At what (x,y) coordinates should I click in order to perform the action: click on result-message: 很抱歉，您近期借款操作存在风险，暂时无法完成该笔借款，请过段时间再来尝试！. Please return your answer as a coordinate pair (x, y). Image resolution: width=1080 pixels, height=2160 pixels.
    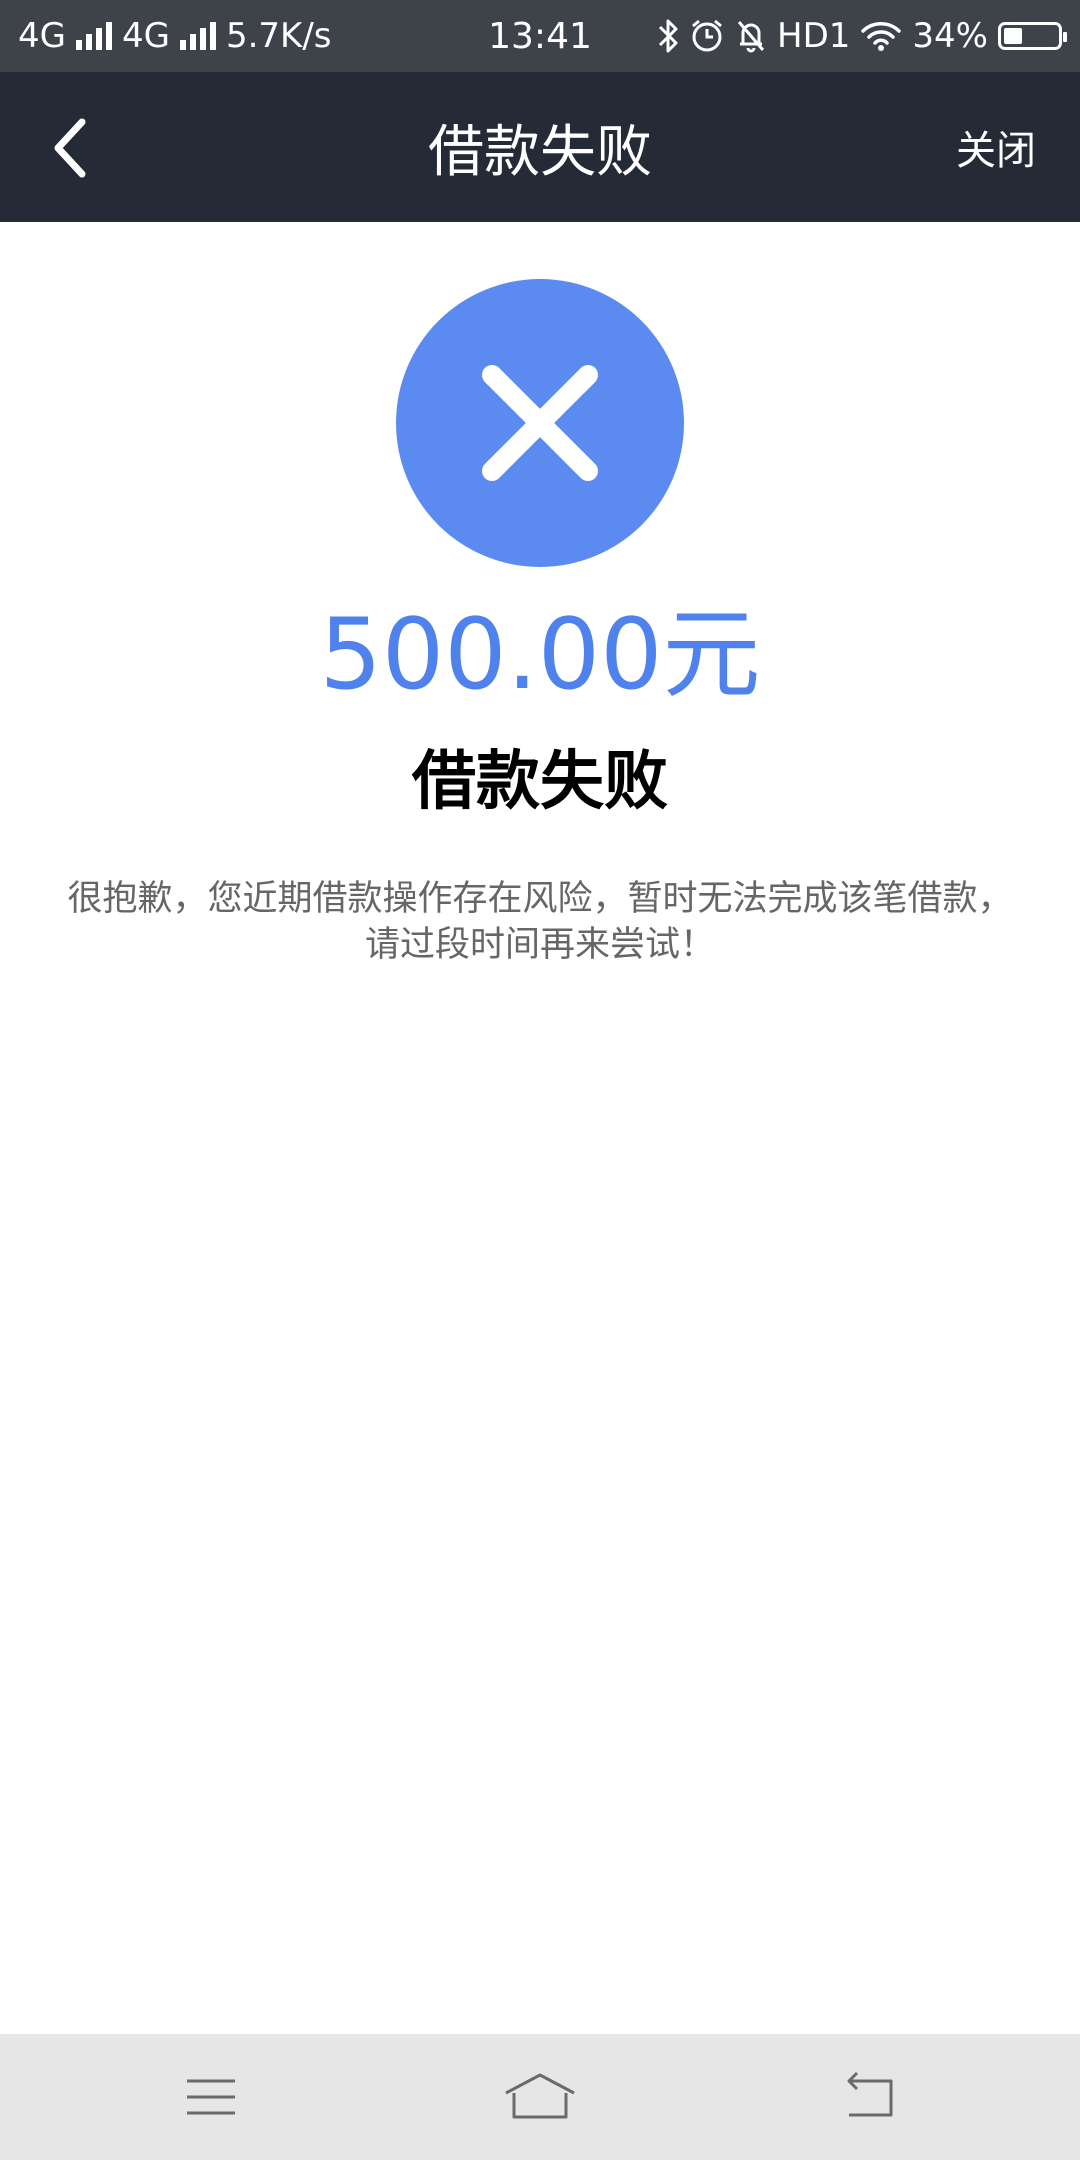
    Looking at the image, I should click on (540, 922).